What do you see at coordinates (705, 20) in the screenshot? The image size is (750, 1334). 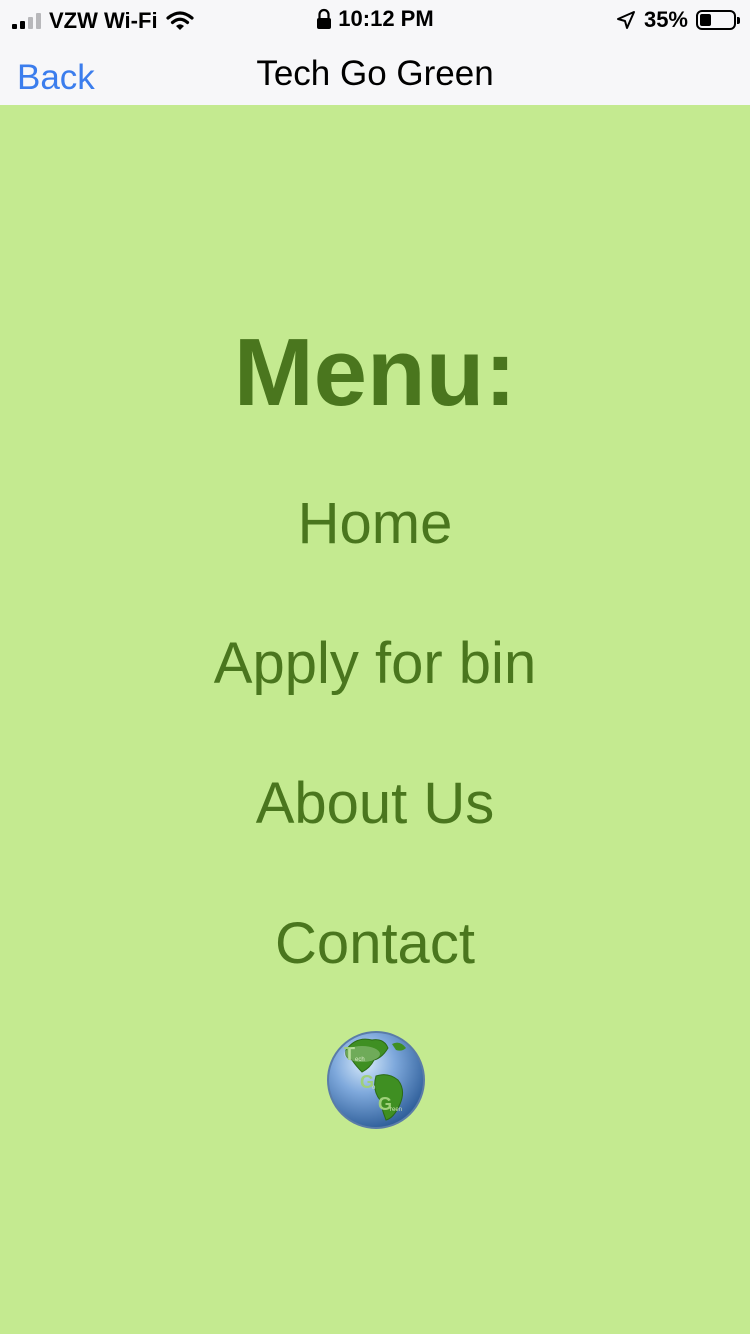 I see `battery-level` at bounding box center [705, 20].